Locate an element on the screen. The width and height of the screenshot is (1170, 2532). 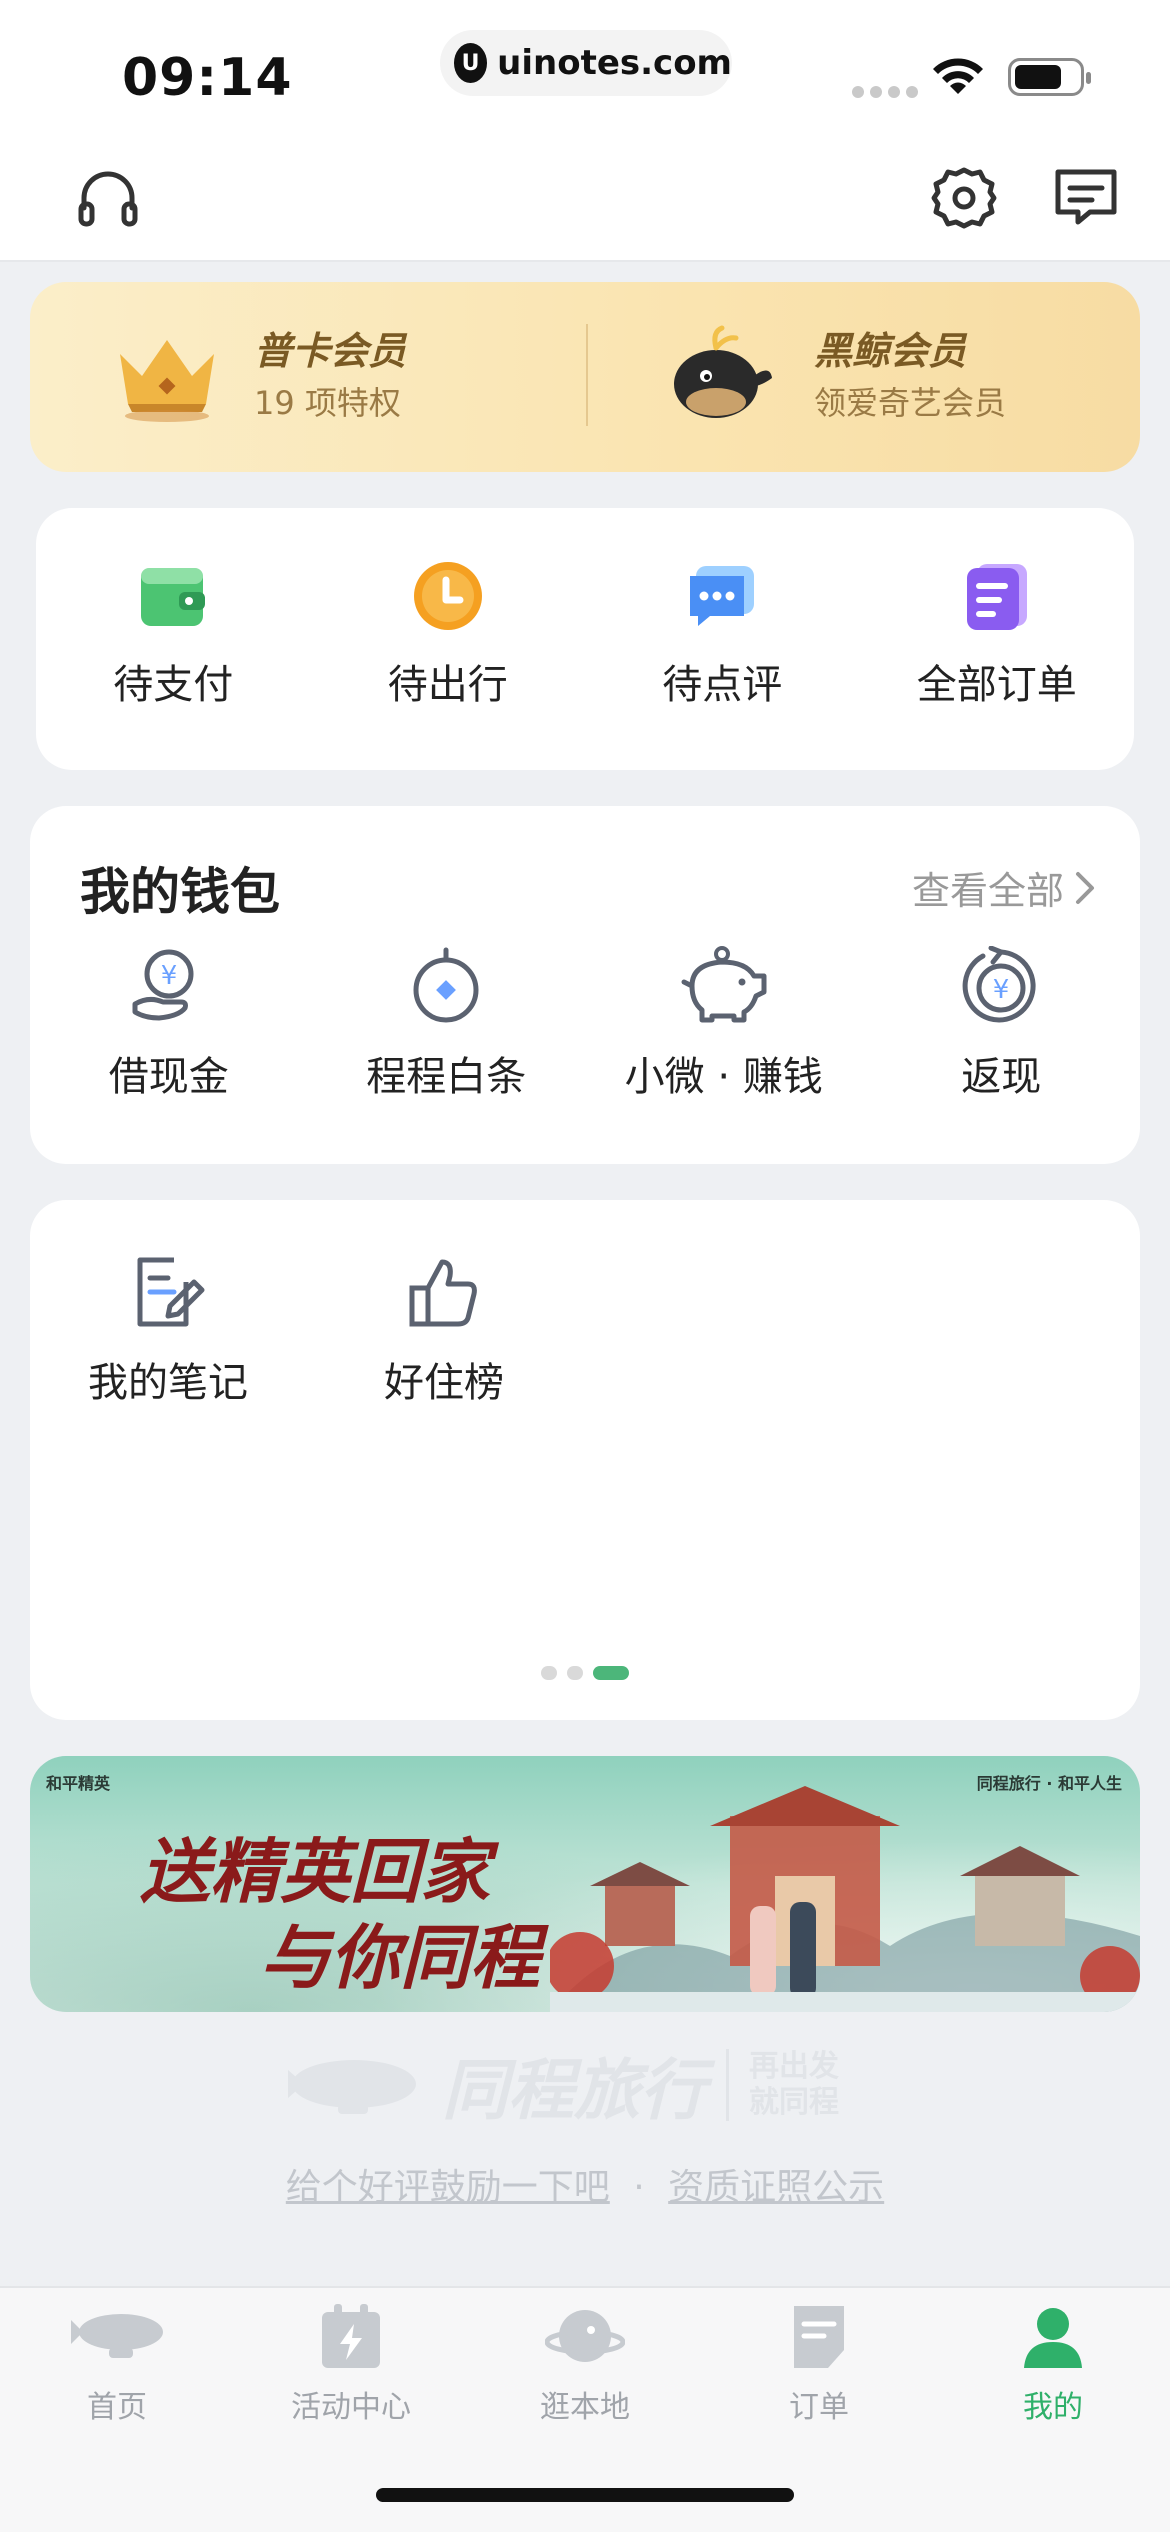
tool-my-notes: 我的笔记 is located at coordinates (168, 1330).